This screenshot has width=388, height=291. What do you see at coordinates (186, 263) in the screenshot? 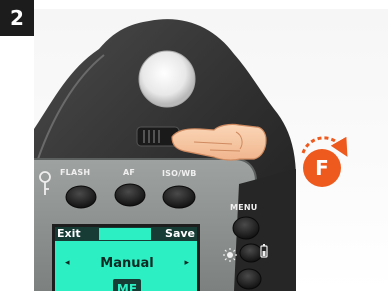
I see `lcd-right-arrow-icon: ▸` at bounding box center [186, 263].